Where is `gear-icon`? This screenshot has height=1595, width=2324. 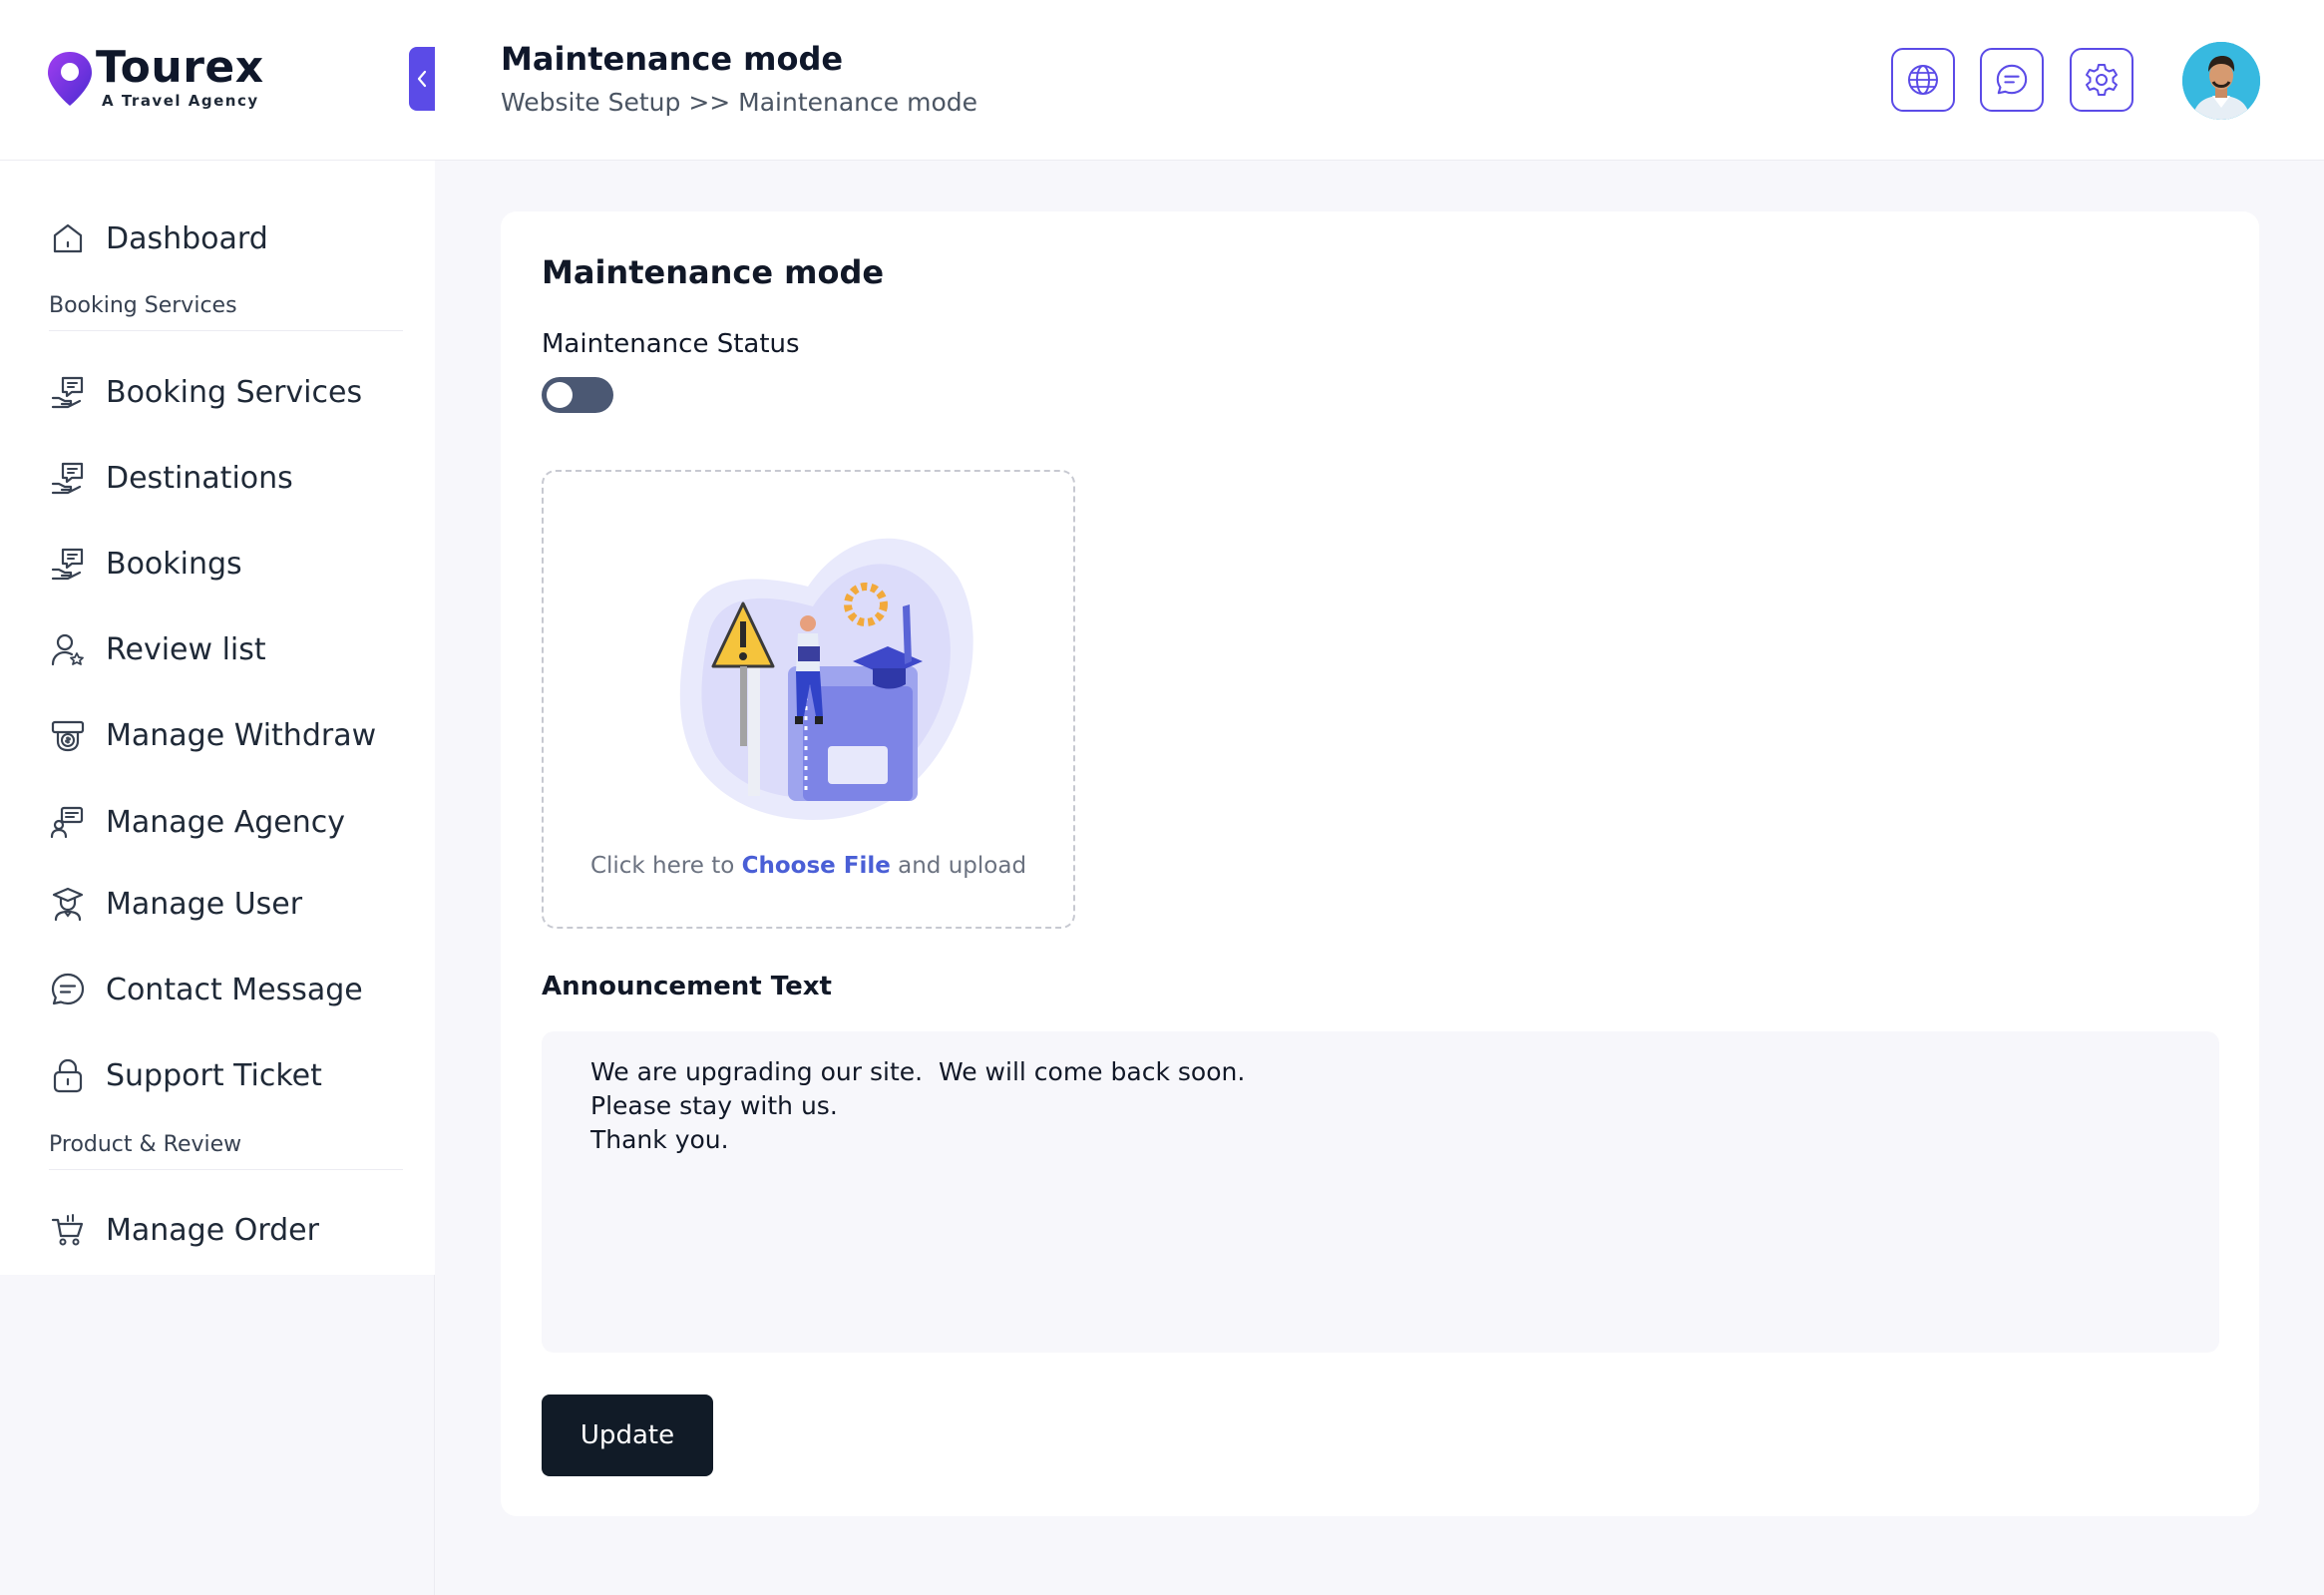 gear-icon is located at coordinates (2102, 80).